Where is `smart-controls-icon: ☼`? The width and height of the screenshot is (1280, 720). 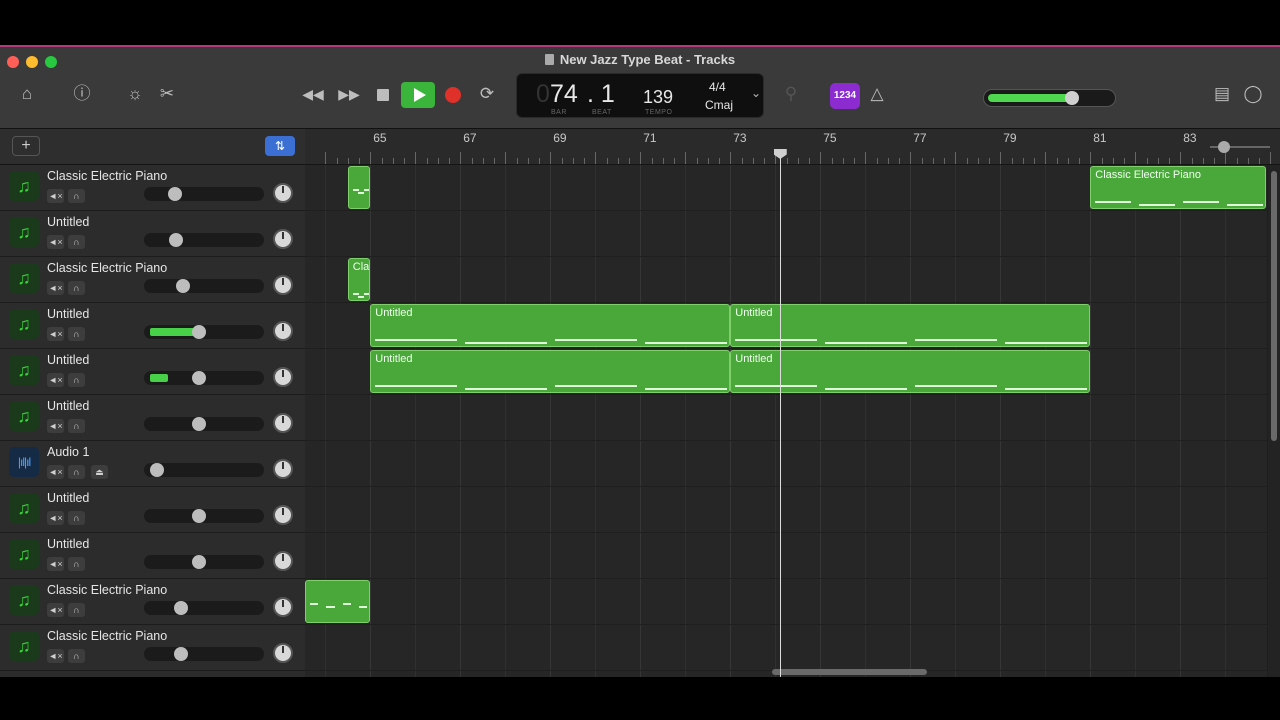
smart-controls-icon: ☼ is located at coordinates (135, 94).